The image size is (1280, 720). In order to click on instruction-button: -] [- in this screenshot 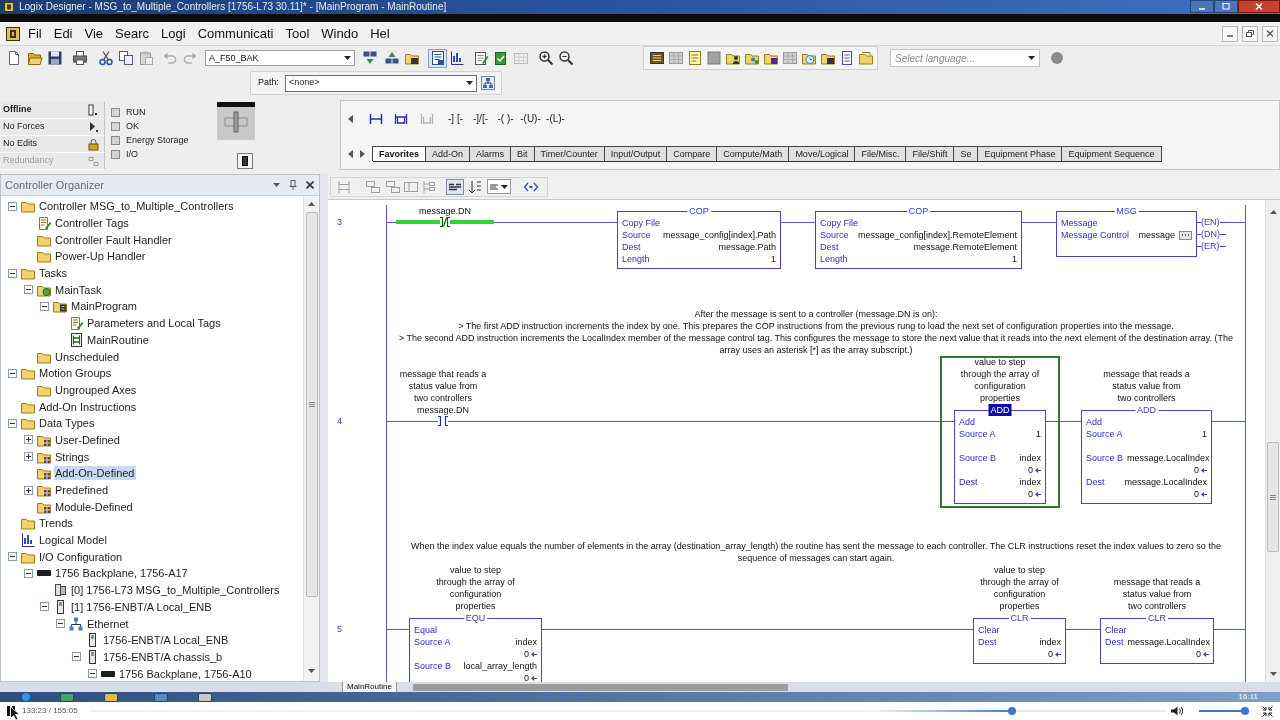, I will do `click(455, 119)`.